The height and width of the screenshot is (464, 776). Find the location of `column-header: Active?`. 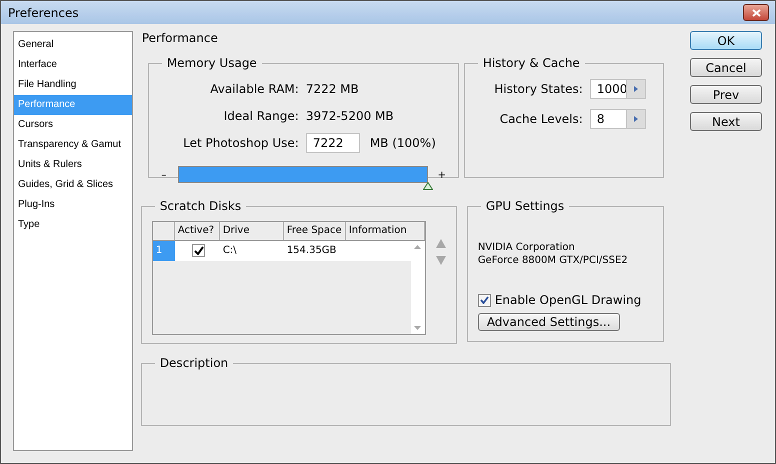

column-header: Active? is located at coordinates (197, 231).